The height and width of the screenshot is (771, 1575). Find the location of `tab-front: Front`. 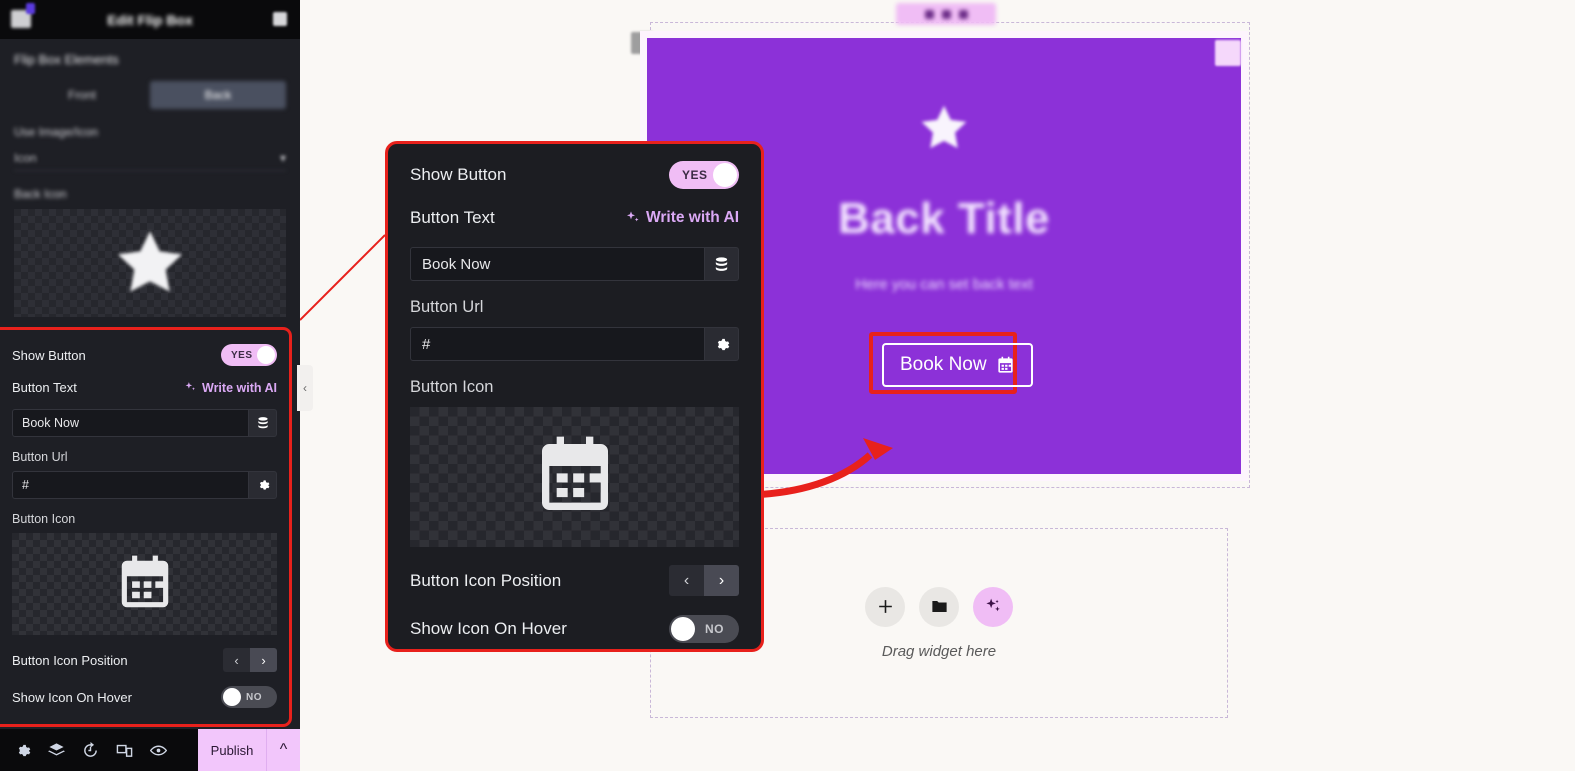

tab-front: Front is located at coordinates (82, 95).